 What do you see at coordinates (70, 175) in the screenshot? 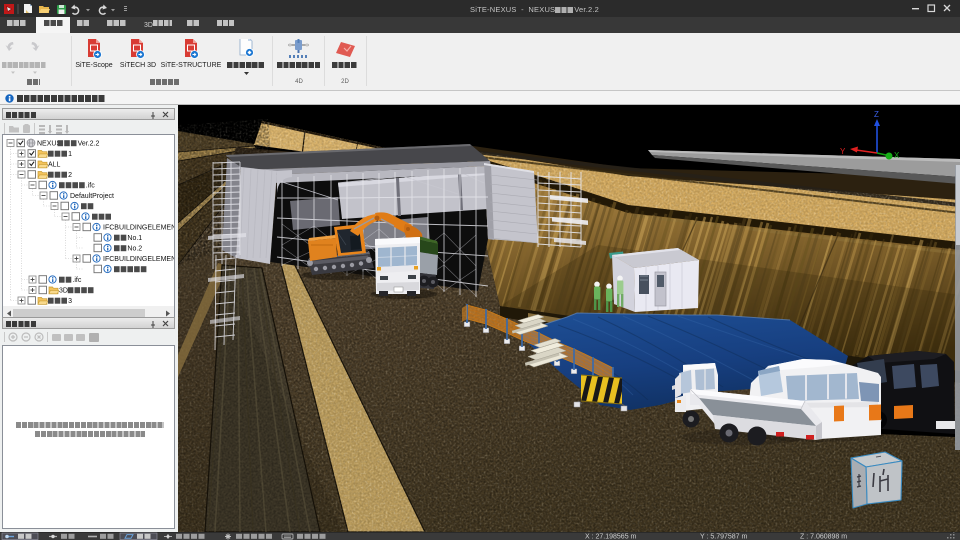
I see `svg-text: 2` at bounding box center [70, 175].